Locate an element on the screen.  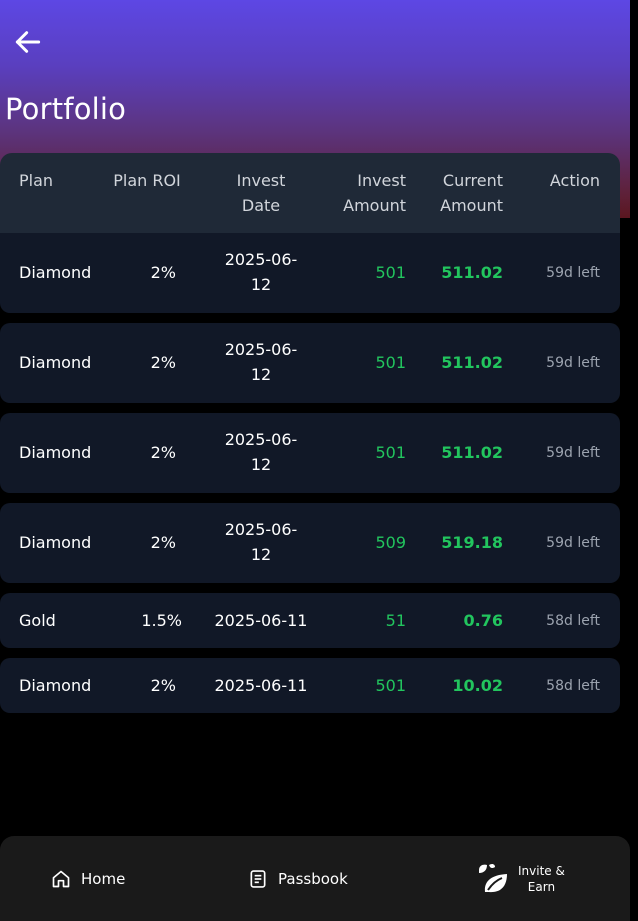
nav-passbook: Passbook is located at coordinates (298, 879).